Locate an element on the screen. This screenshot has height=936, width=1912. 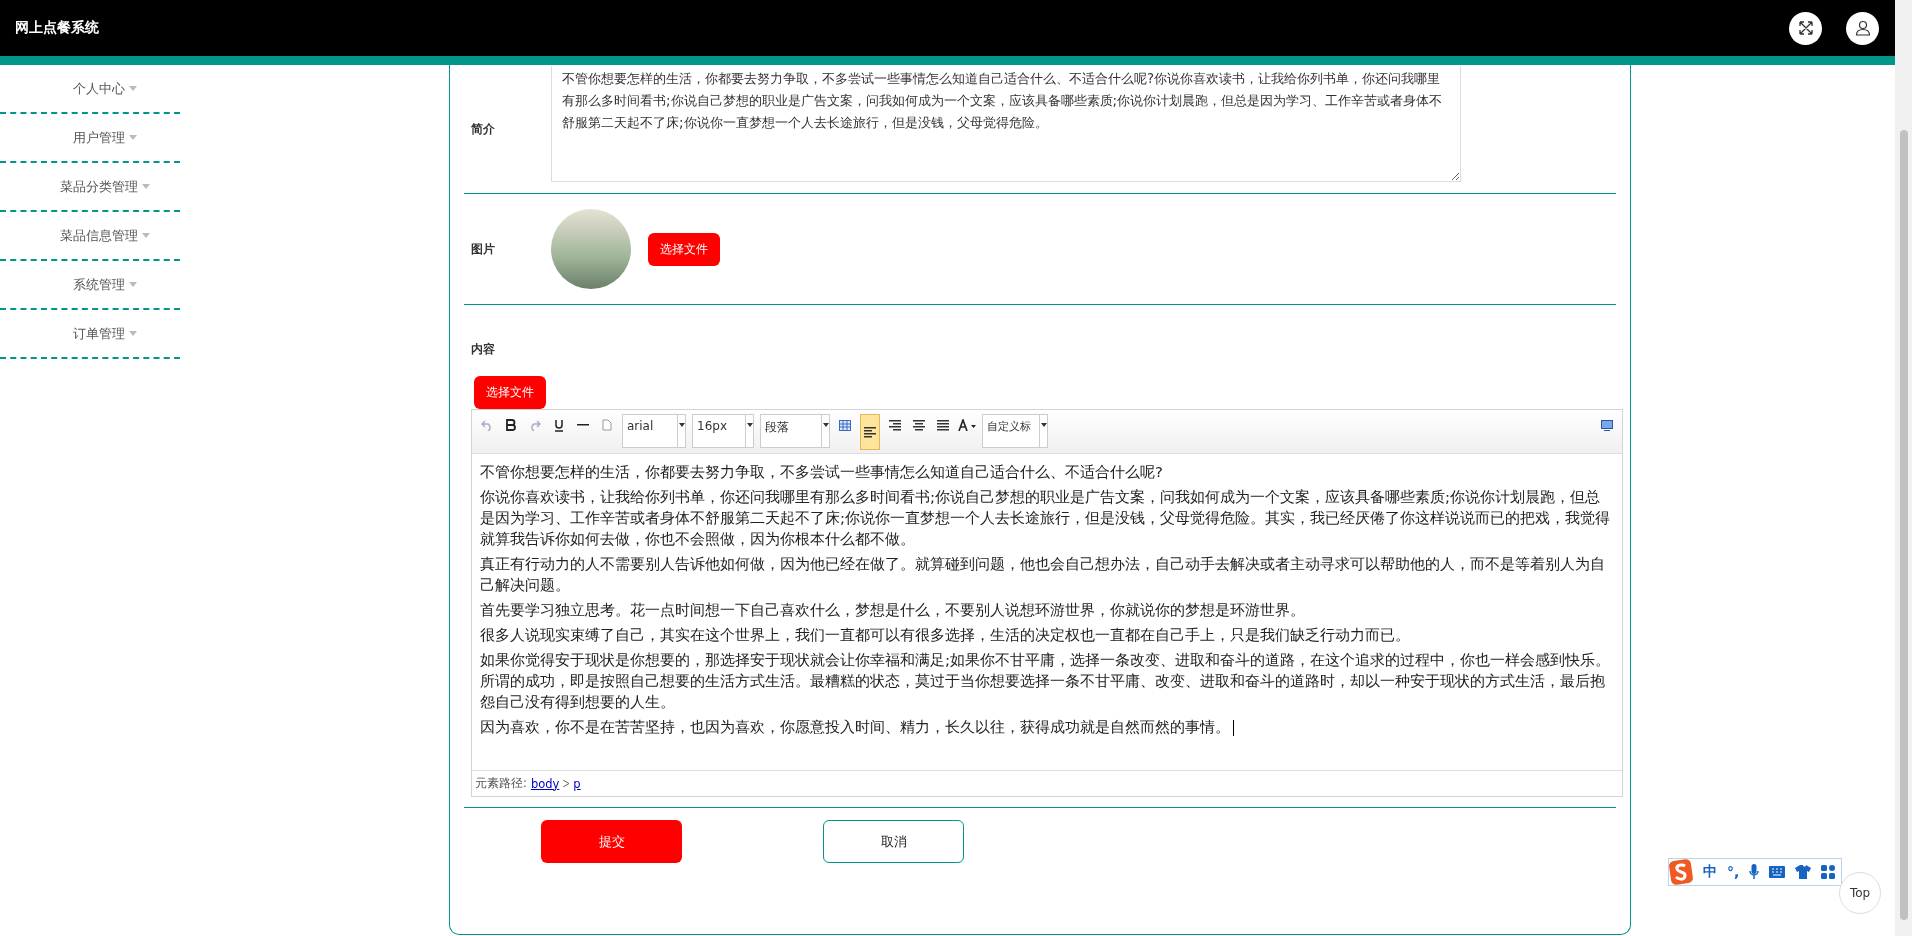
sidebar-item: 个人中心 is located at coordinates (90, 89).